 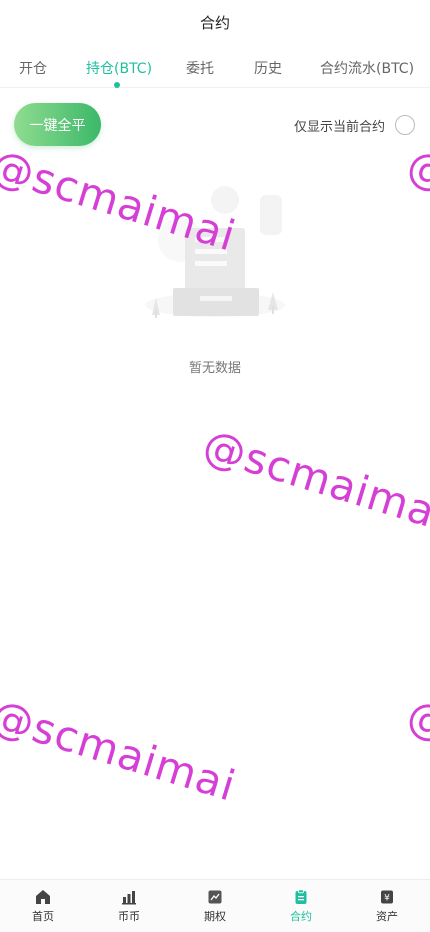 What do you see at coordinates (117, 85) in the screenshot?
I see `active-tab-indicator` at bounding box center [117, 85].